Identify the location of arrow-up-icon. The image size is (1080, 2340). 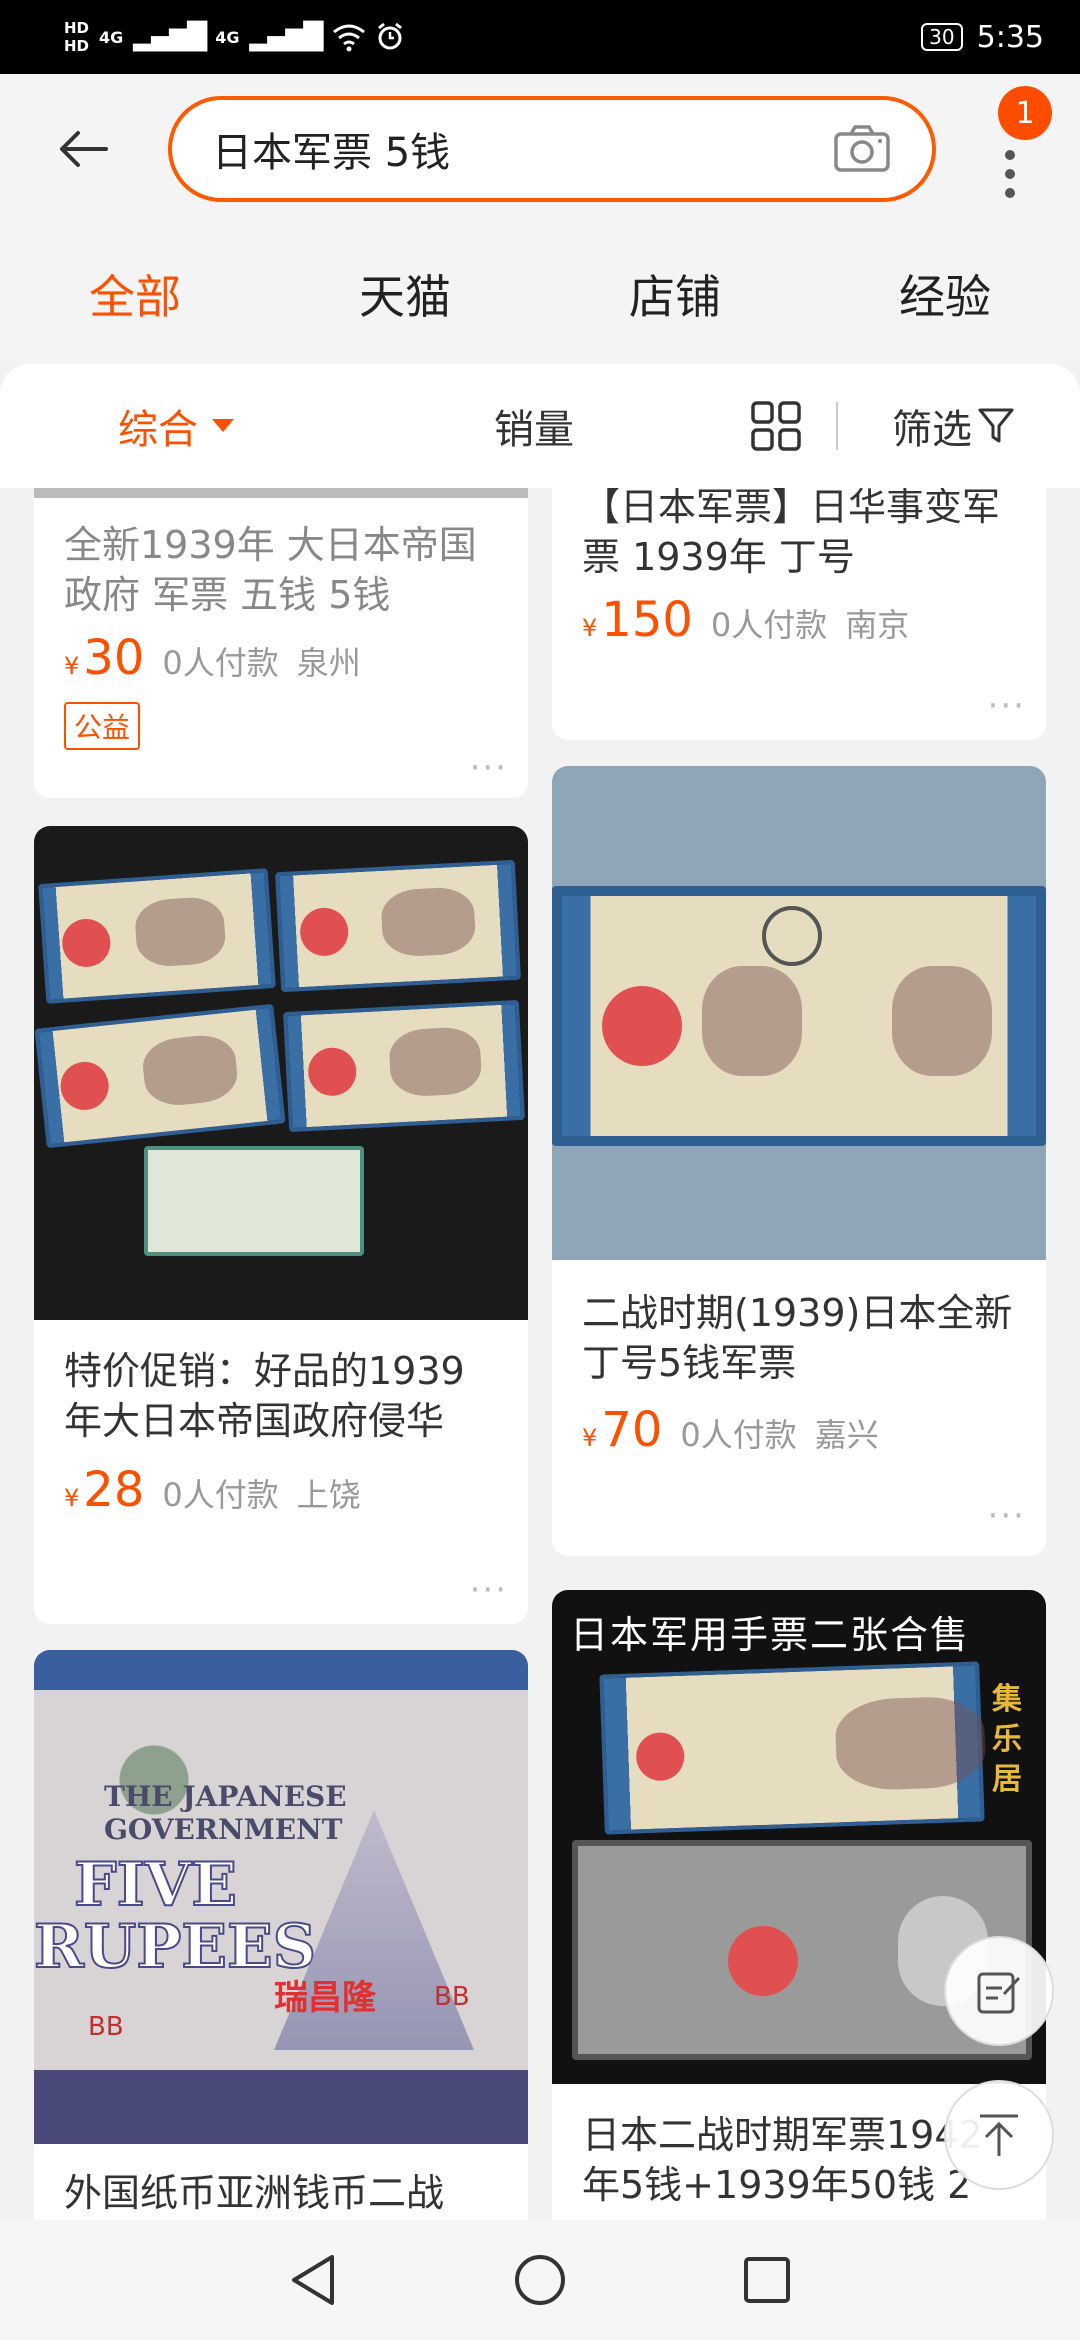
(999, 2135).